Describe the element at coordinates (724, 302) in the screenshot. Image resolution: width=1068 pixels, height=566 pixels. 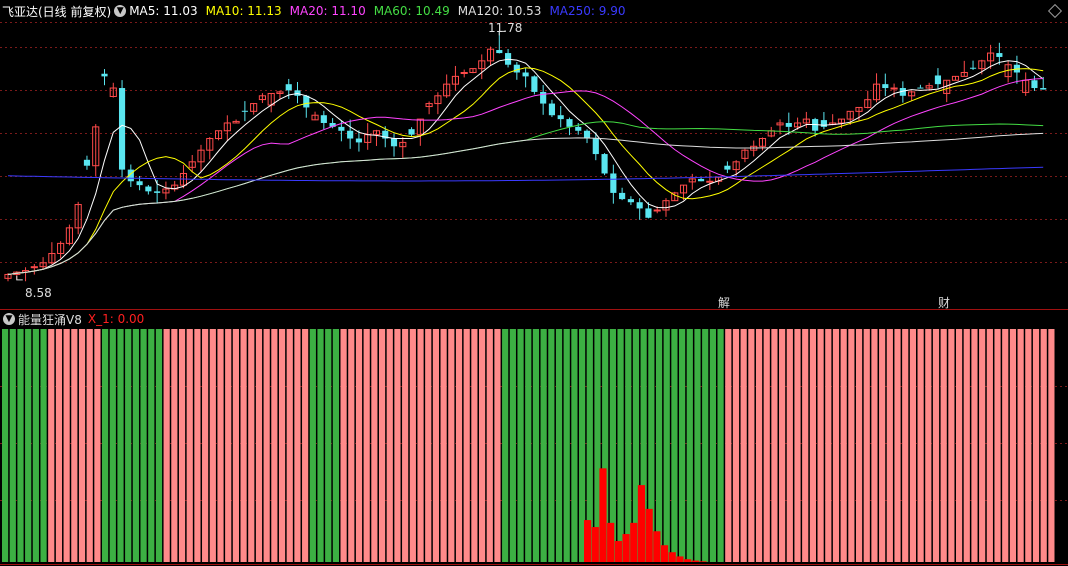
I see `event-marker-jie: 解` at that location.